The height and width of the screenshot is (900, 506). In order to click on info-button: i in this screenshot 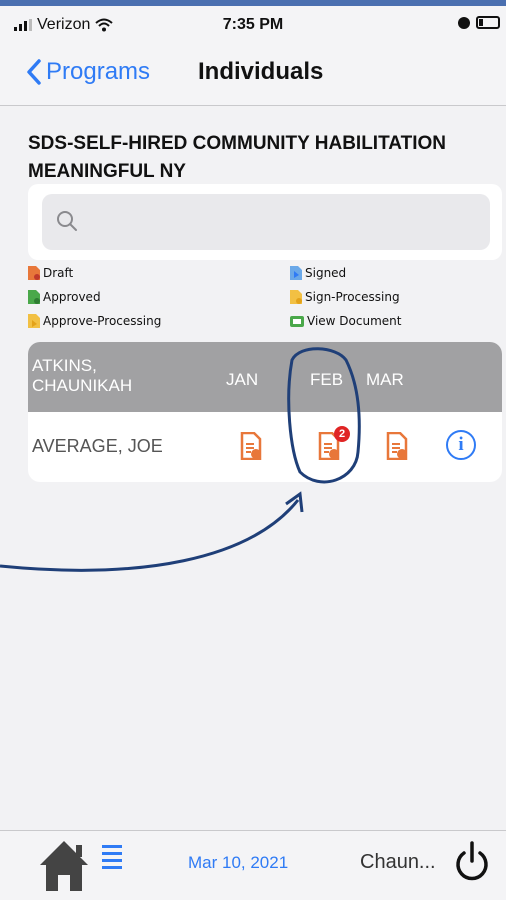, I will do `click(461, 445)`.